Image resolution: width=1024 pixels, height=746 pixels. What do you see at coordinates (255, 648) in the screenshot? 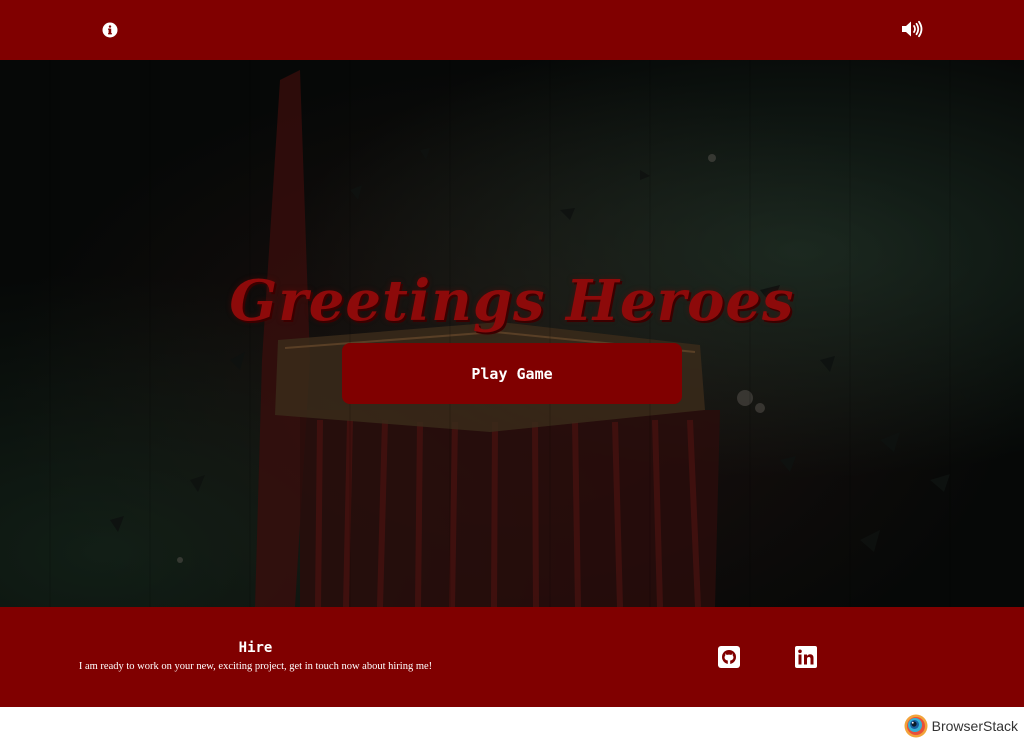
I see `hire-heading: Hire` at bounding box center [255, 648].